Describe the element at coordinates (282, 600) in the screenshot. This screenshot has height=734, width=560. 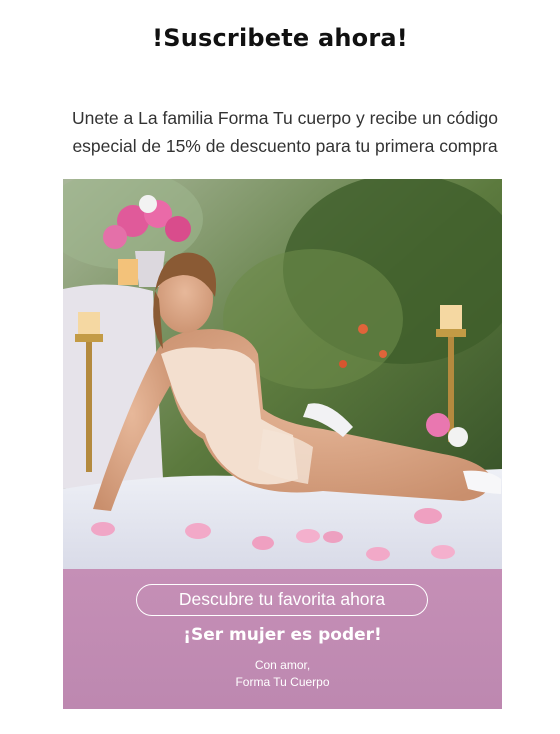
I see `discover-favorite-button: Descubre tu favorita ahora` at that location.